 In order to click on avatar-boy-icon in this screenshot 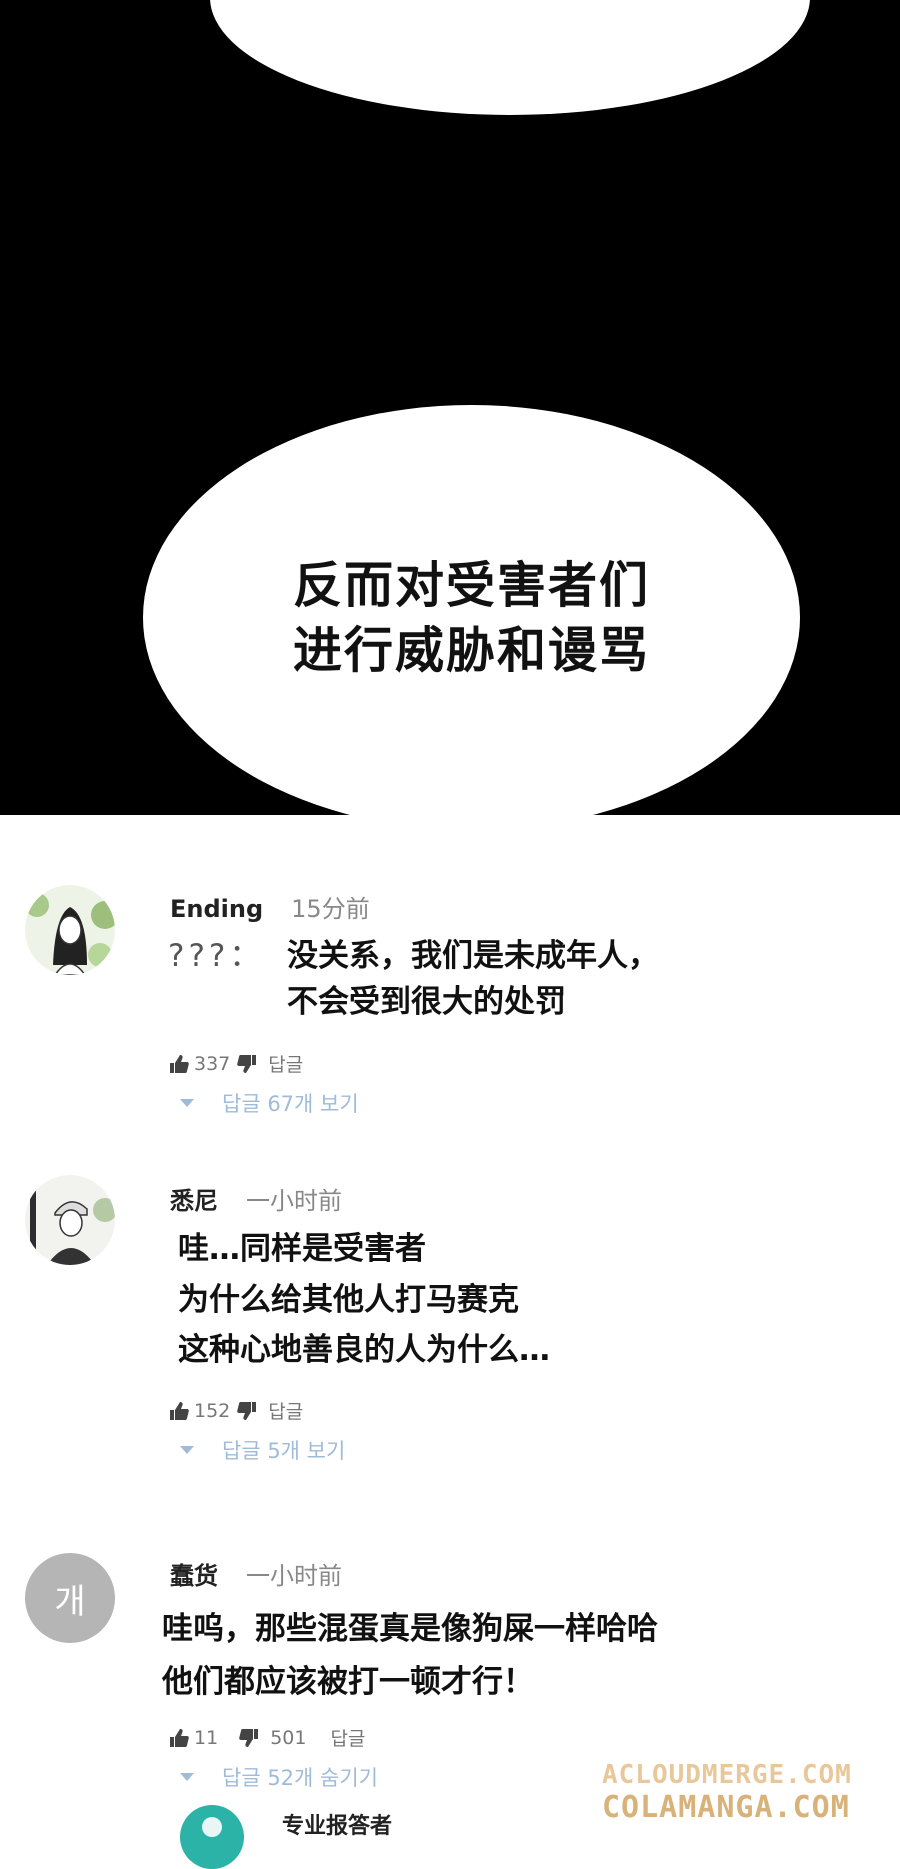, I will do `click(70, 1220)`.